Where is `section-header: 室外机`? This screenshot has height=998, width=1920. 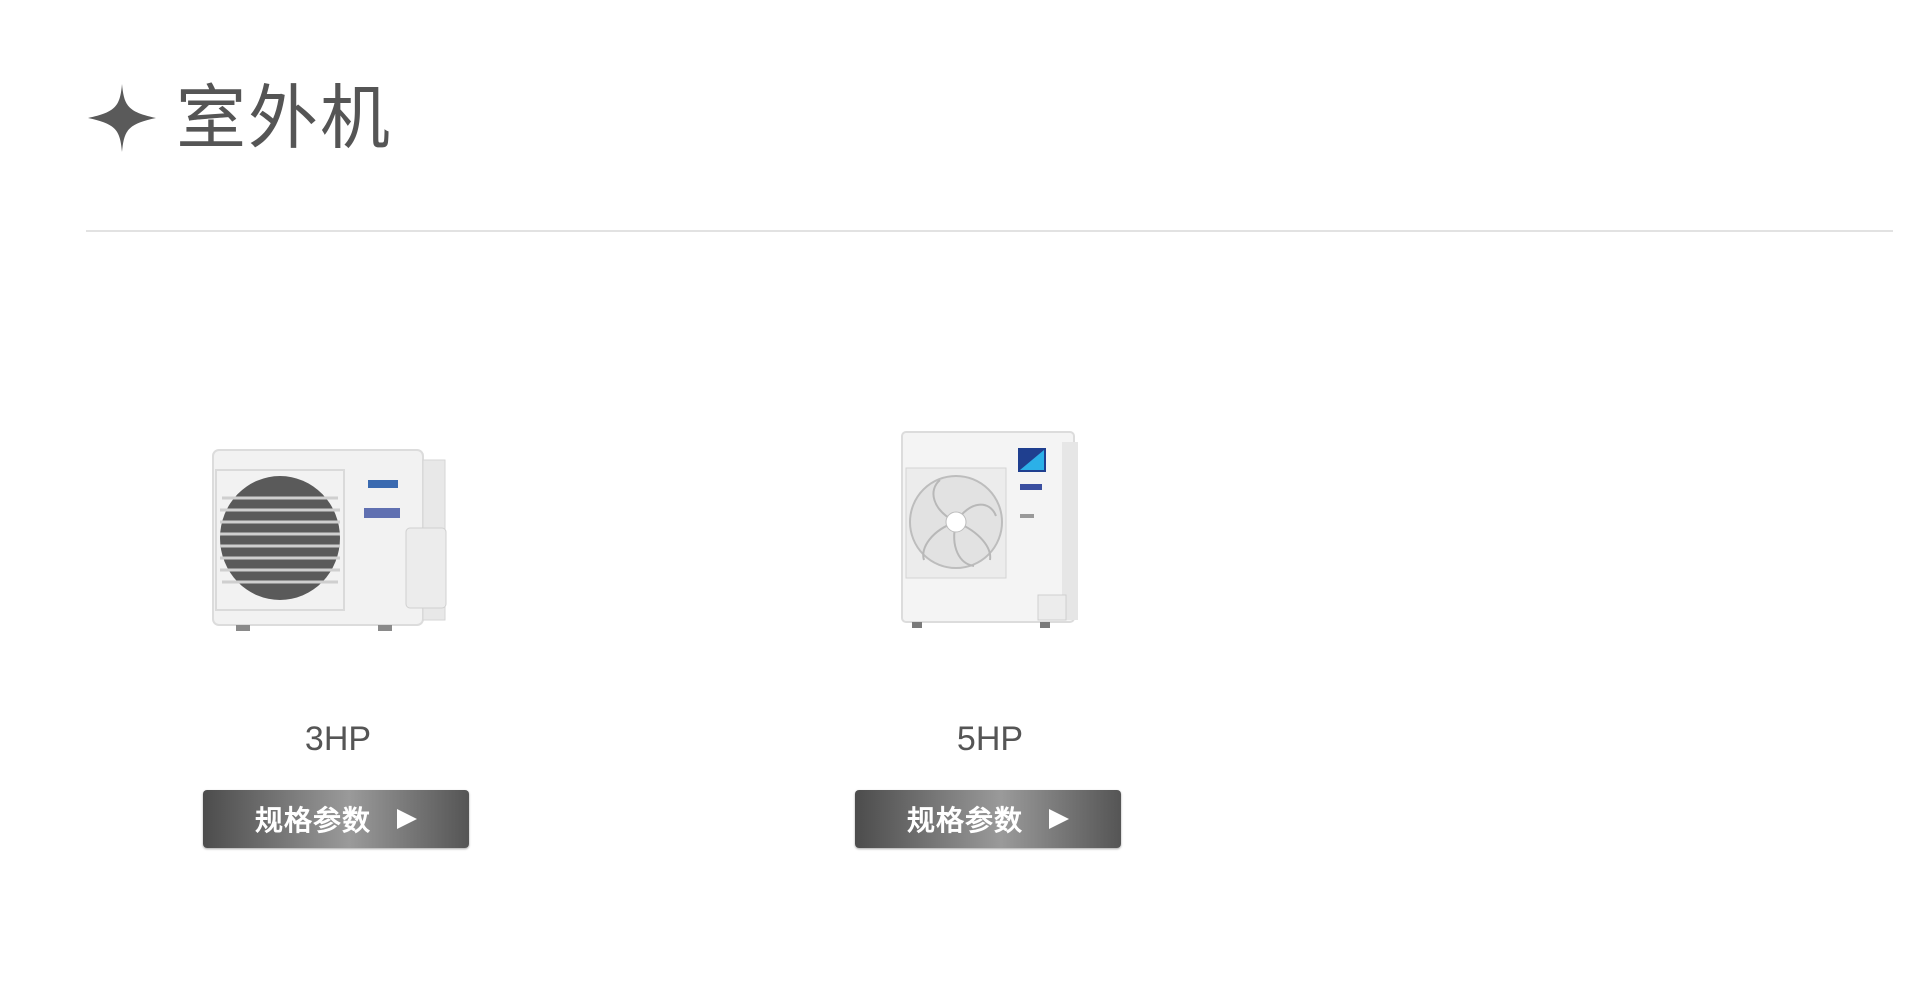 section-header: 室外机 is located at coordinates (239, 118).